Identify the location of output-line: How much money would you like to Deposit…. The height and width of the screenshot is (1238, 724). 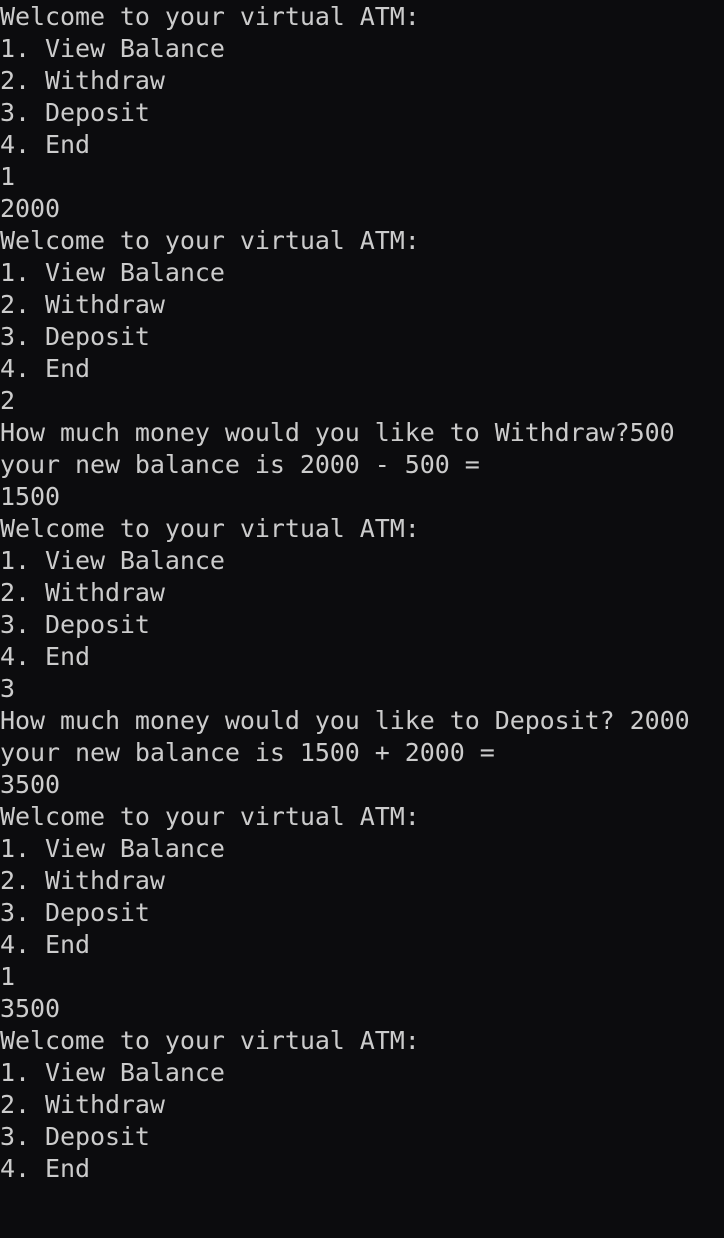
(345, 720).